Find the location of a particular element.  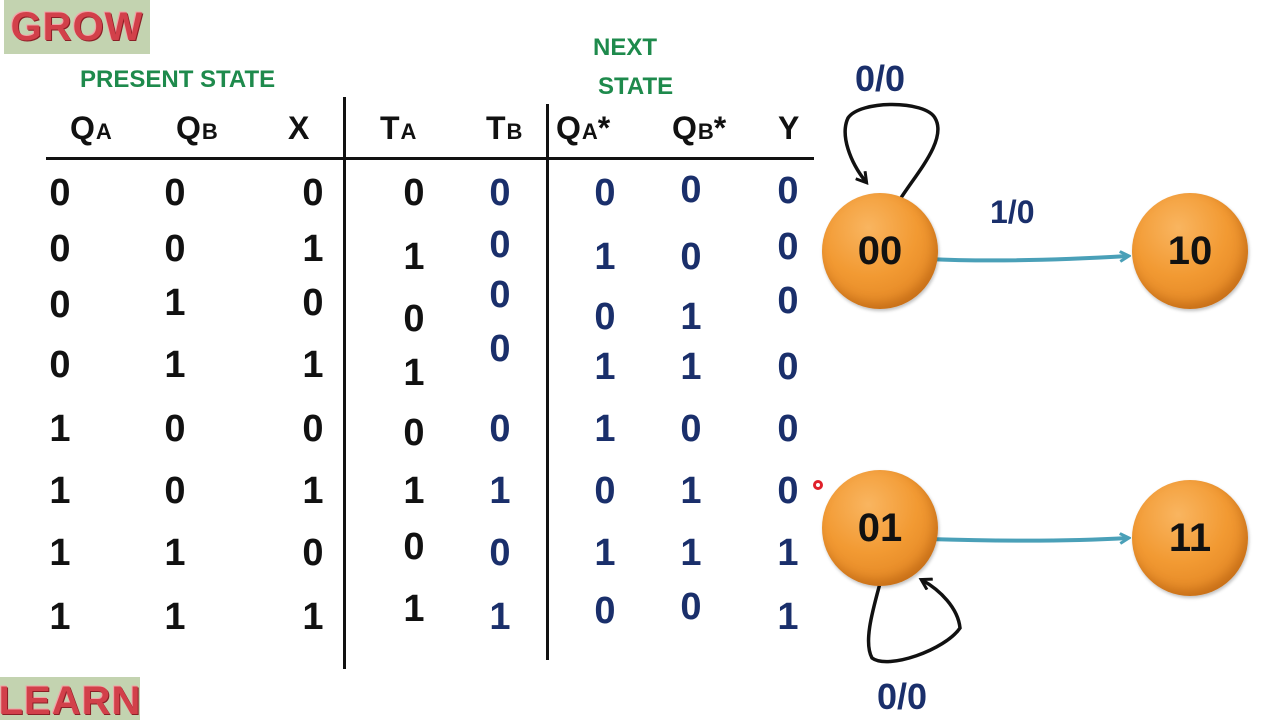

state-node-11: 11 is located at coordinates (1190, 538).